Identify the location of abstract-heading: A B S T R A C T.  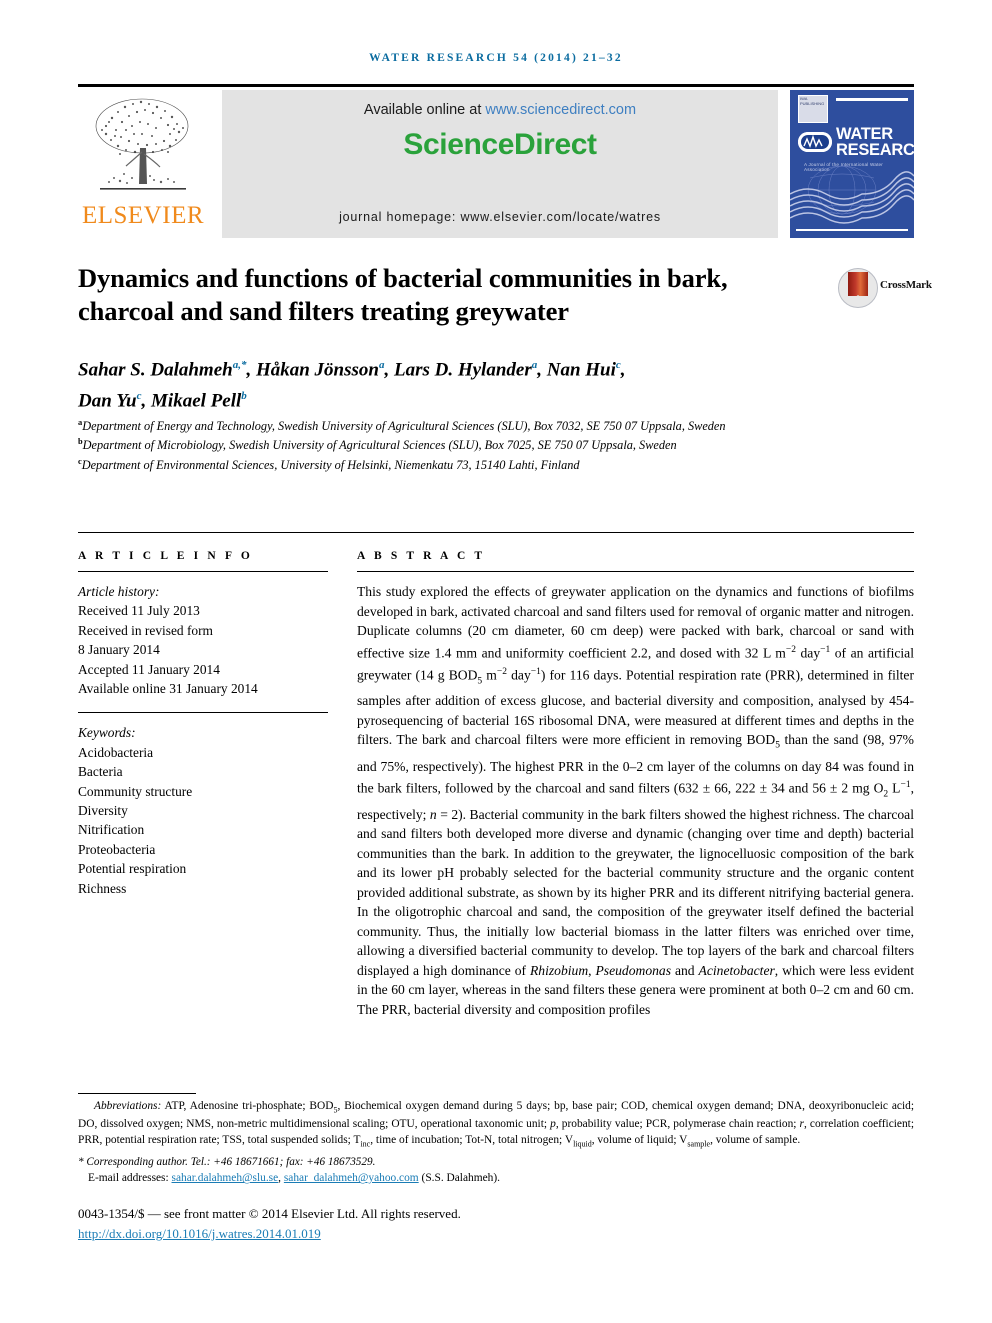
(421, 556).